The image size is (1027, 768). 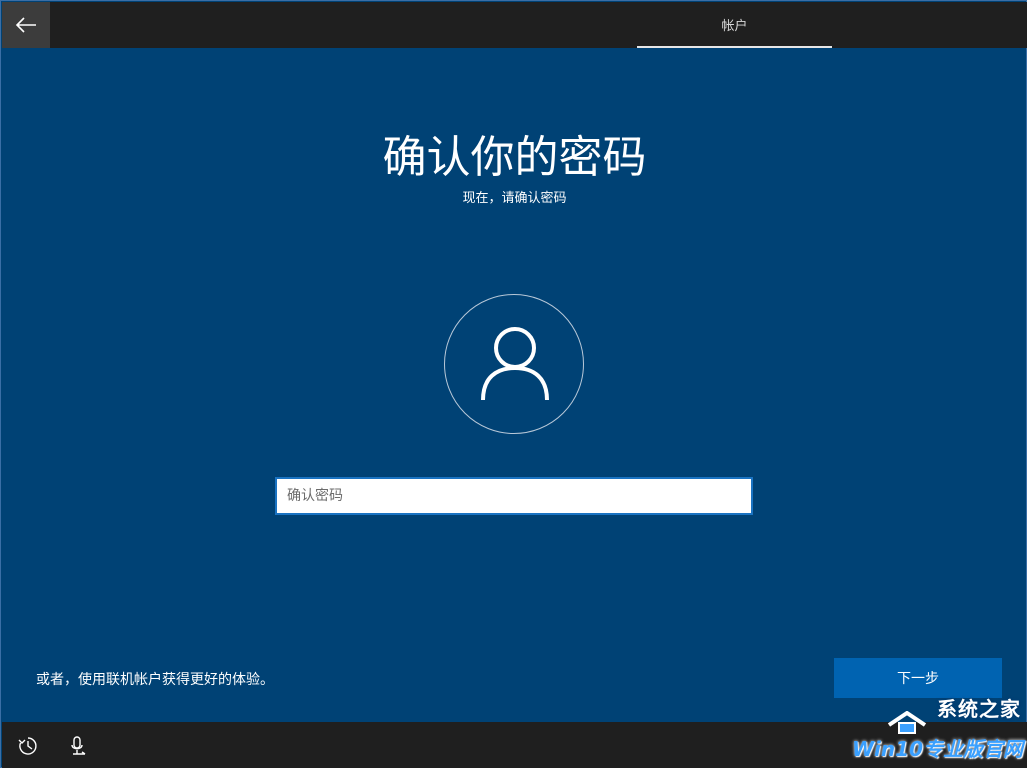 I want to click on watermark-subtitle: Win10专业版官网, so click(x=937, y=749).